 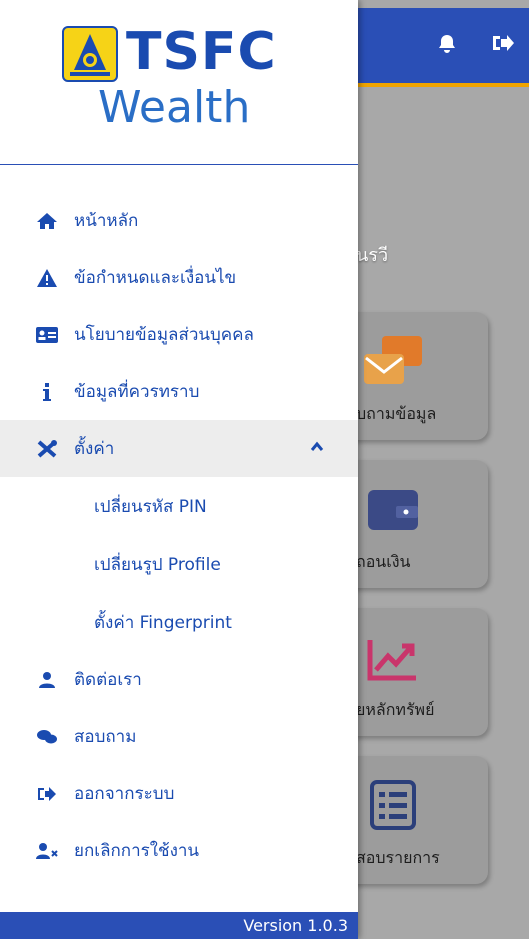 What do you see at coordinates (137, 851) in the screenshot?
I see `menu-item-label: ยกเลิกการใช้งาน` at bounding box center [137, 851].